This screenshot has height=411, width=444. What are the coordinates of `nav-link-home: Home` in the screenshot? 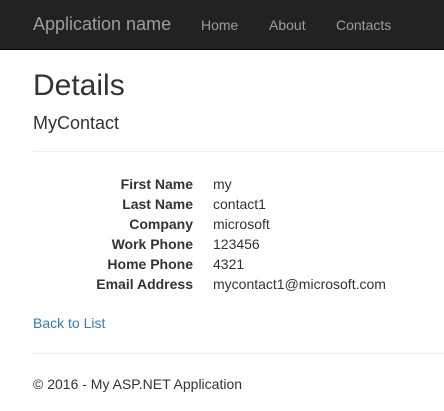 It's located at (219, 25).